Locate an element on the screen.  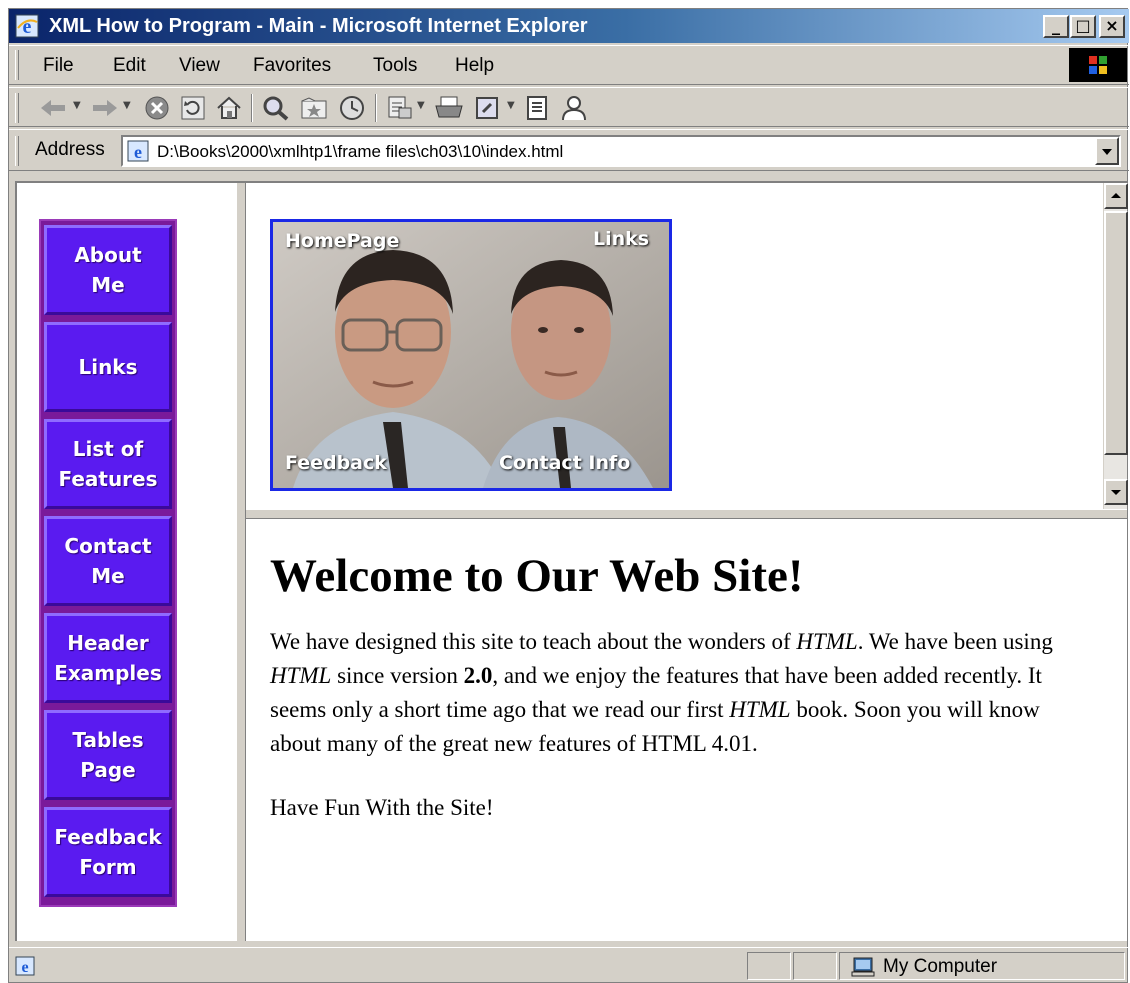
messenger-icon is located at coordinates (574, 108).